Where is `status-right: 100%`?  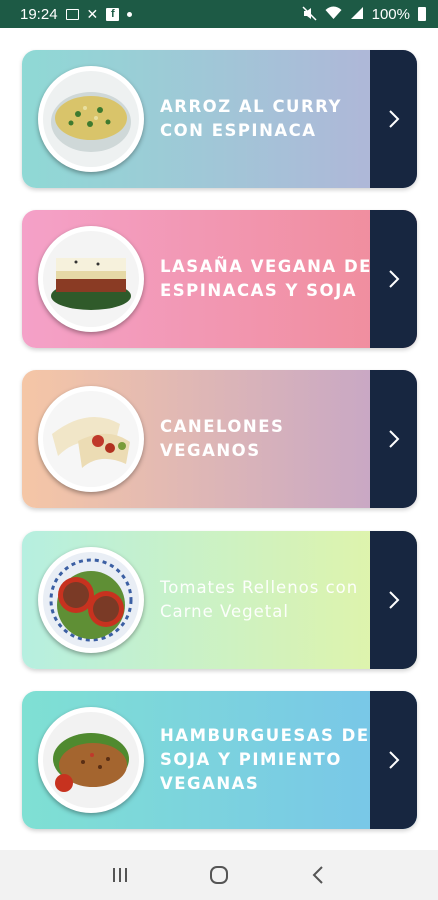 status-right: 100% is located at coordinates (364, 14).